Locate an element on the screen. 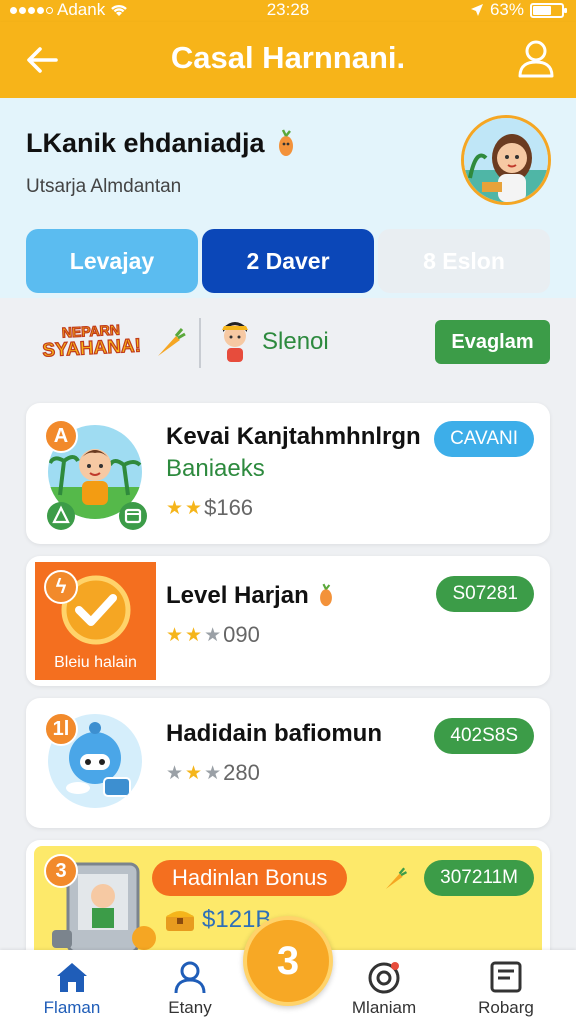 The width and height of the screenshot is (576, 1024). battery-icon is located at coordinates (548, 10).